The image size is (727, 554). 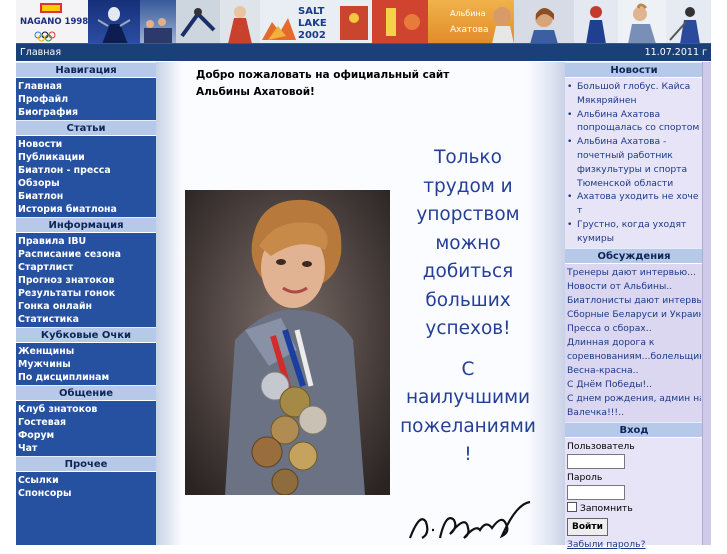 I want to click on news-item-link: Большой глобус. Кайса Мякяряйнен, so click(x=633, y=94).